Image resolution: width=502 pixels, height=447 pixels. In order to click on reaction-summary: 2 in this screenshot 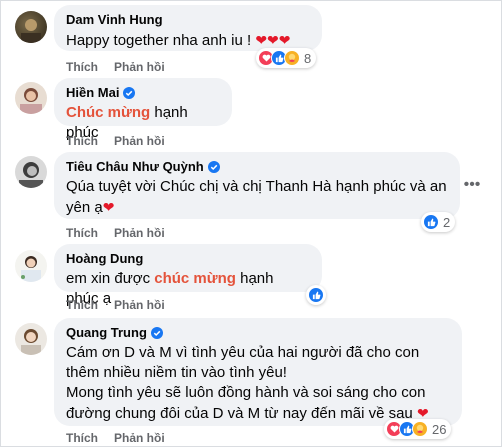, I will do `click(438, 222)`.